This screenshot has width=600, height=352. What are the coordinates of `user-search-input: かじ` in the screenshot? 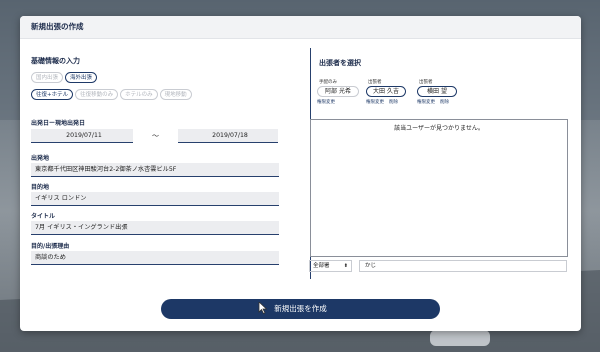 It's located at (463, 266).